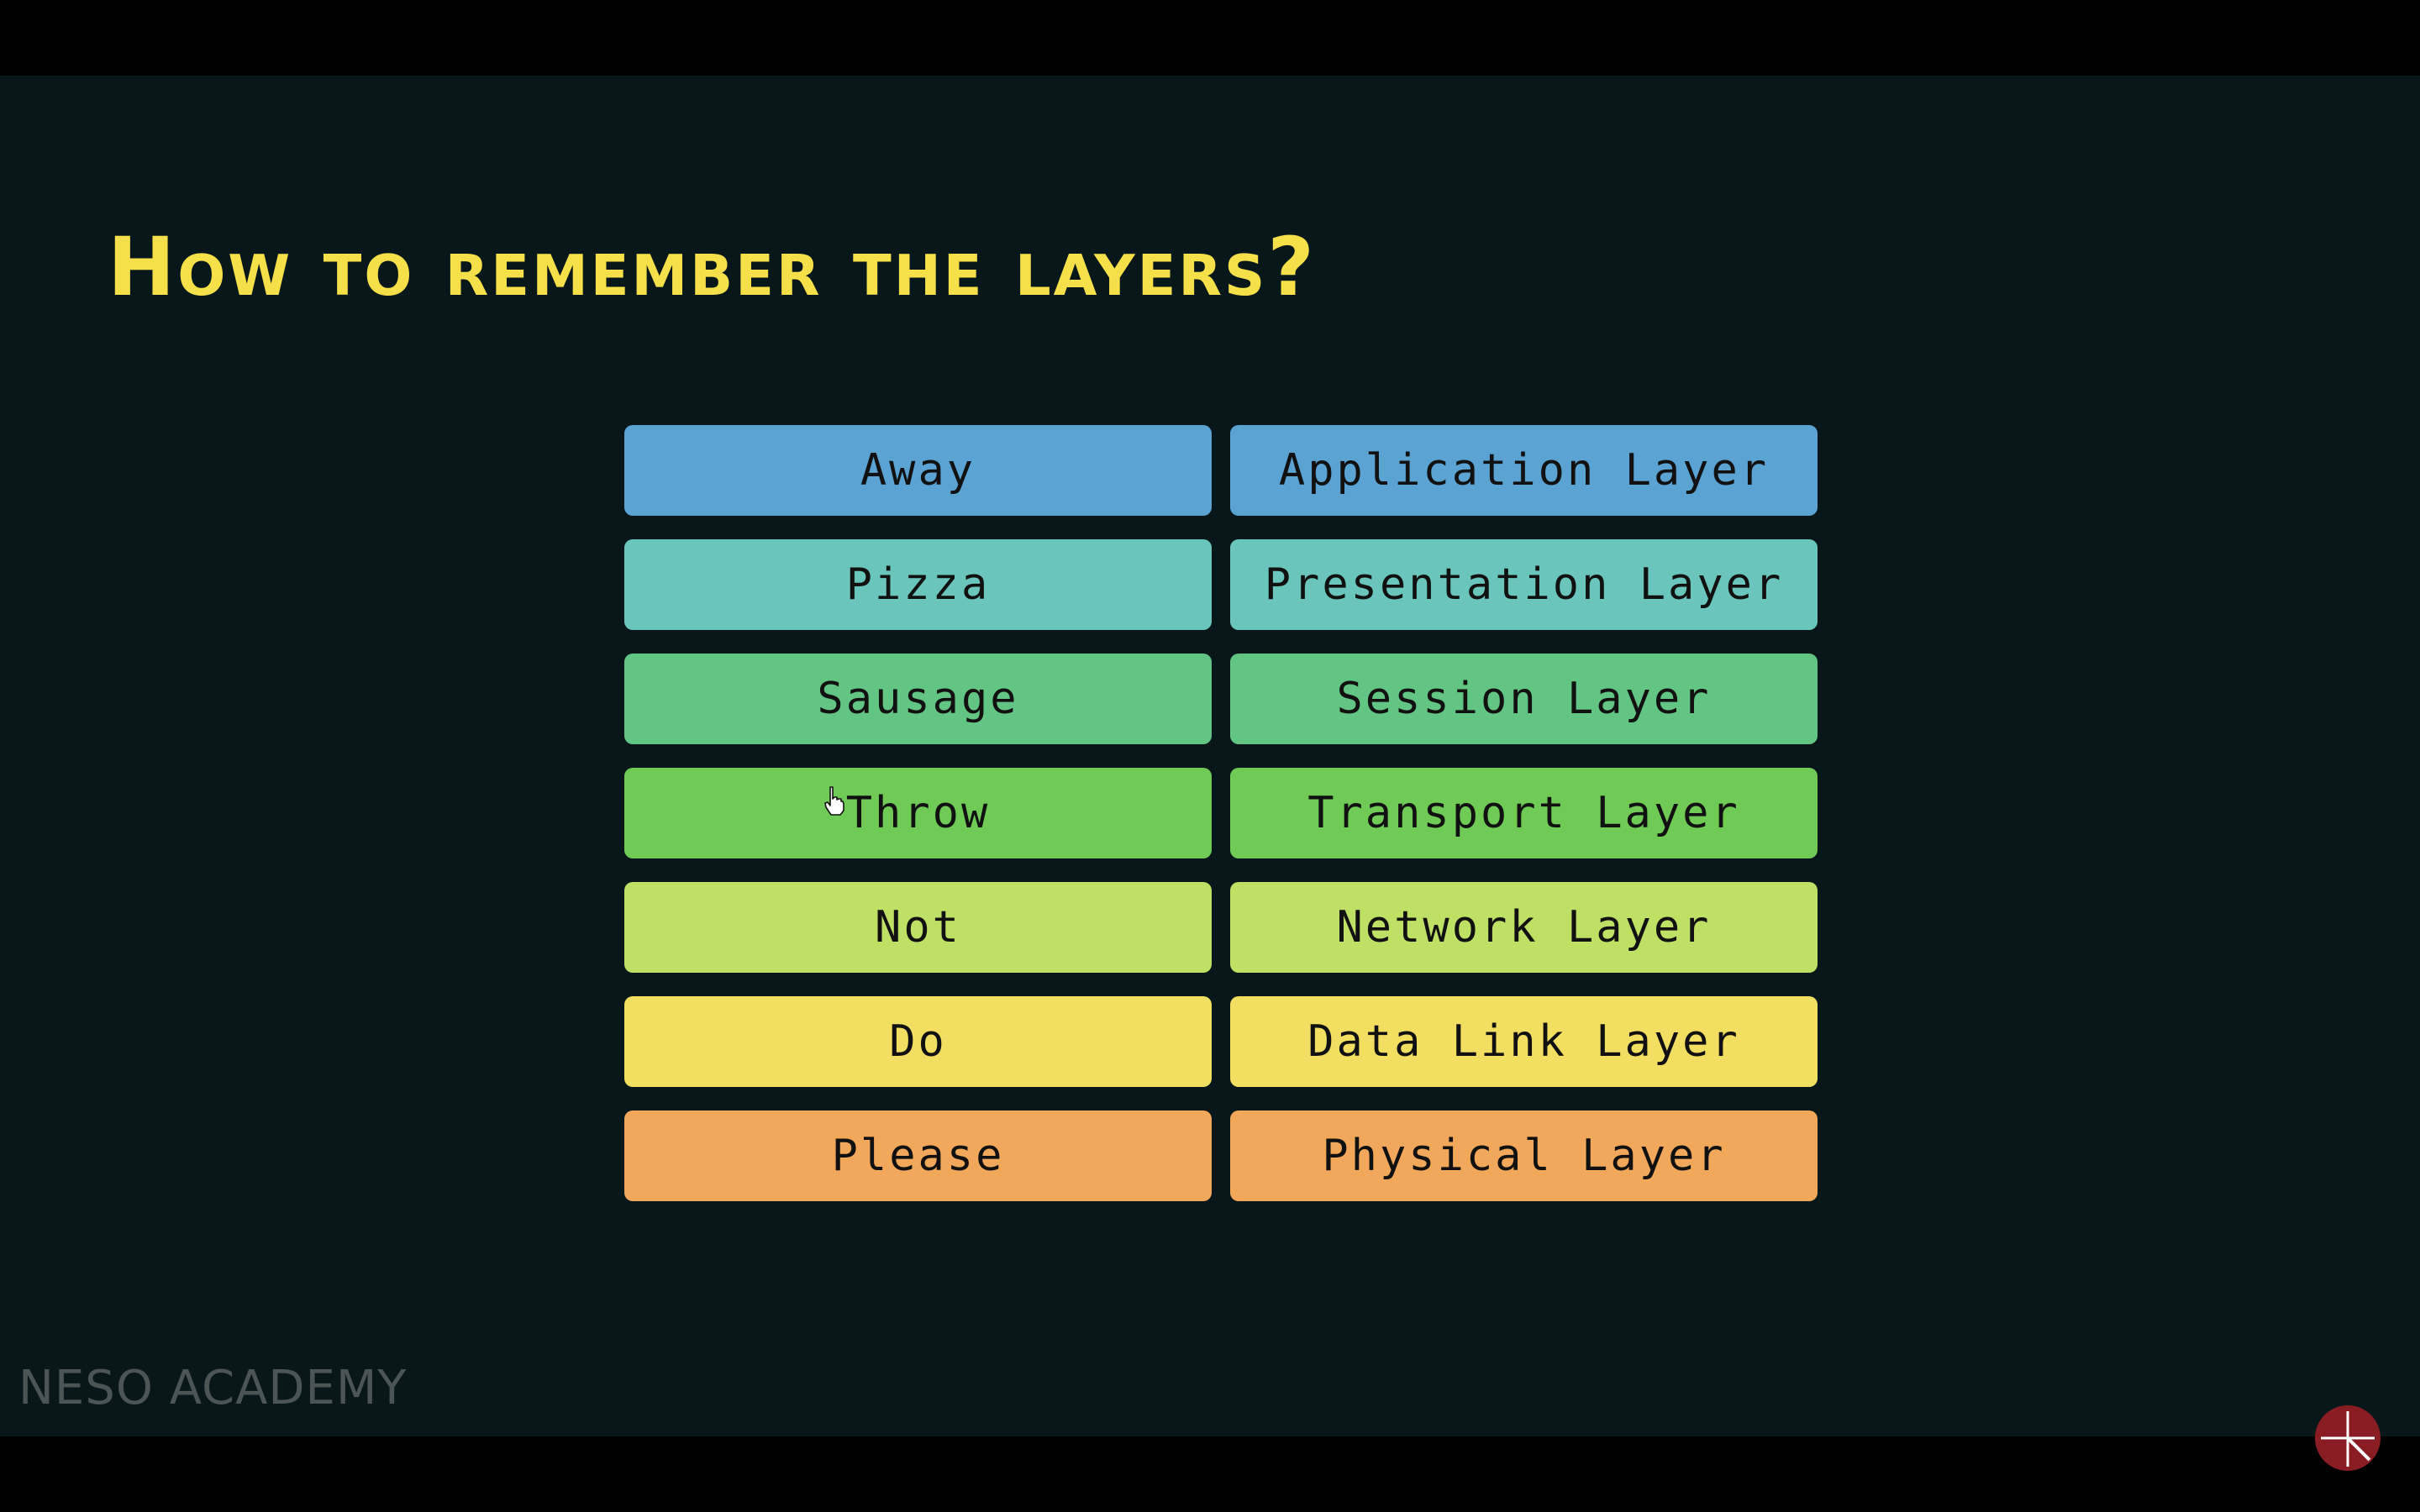 The height and width of the screenshot is (1512, 2420). Describe the element at coordinates (1221, 699) in the screenshot. I see `layer-row-session: Sausage Session Layer` at that location.